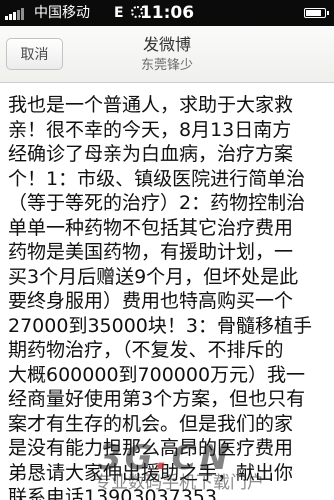 Image resolution: width=334 pixels, height=500 pixels. I want to click on nav-bar: 取消 发微博 东莞锋少, so click(167, 54).